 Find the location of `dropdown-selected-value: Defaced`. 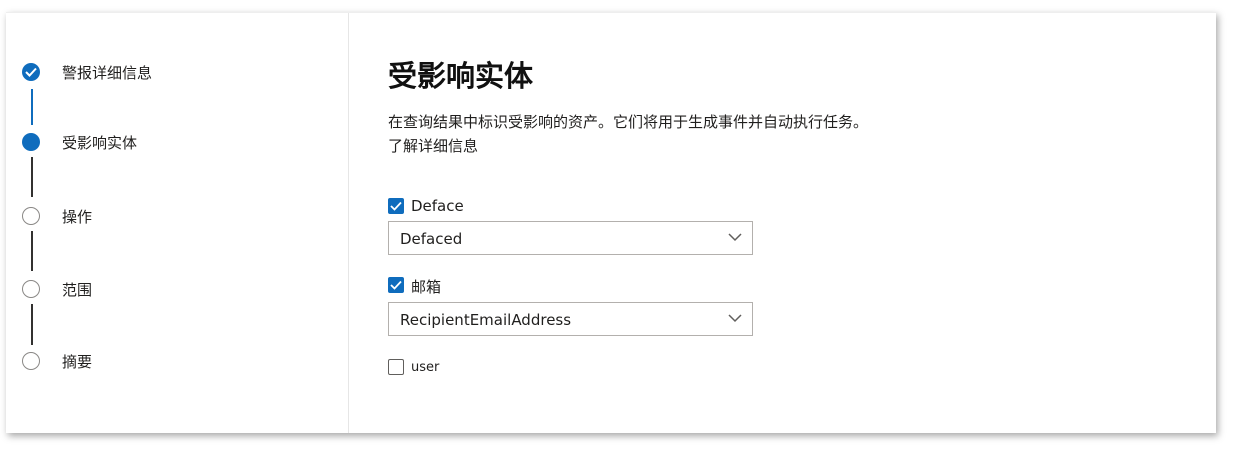

dropdown-selected-value: Defaced is located at coordinates (431, 239).